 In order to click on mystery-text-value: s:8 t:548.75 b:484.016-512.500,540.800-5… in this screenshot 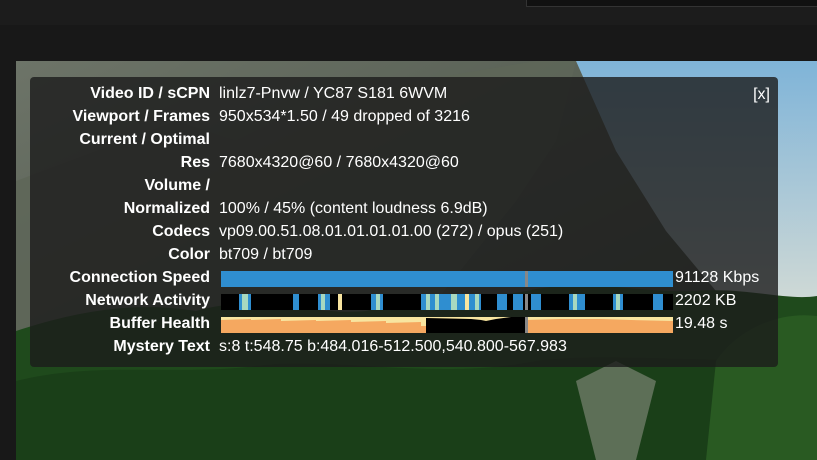, I will do `click(393, 346)`.